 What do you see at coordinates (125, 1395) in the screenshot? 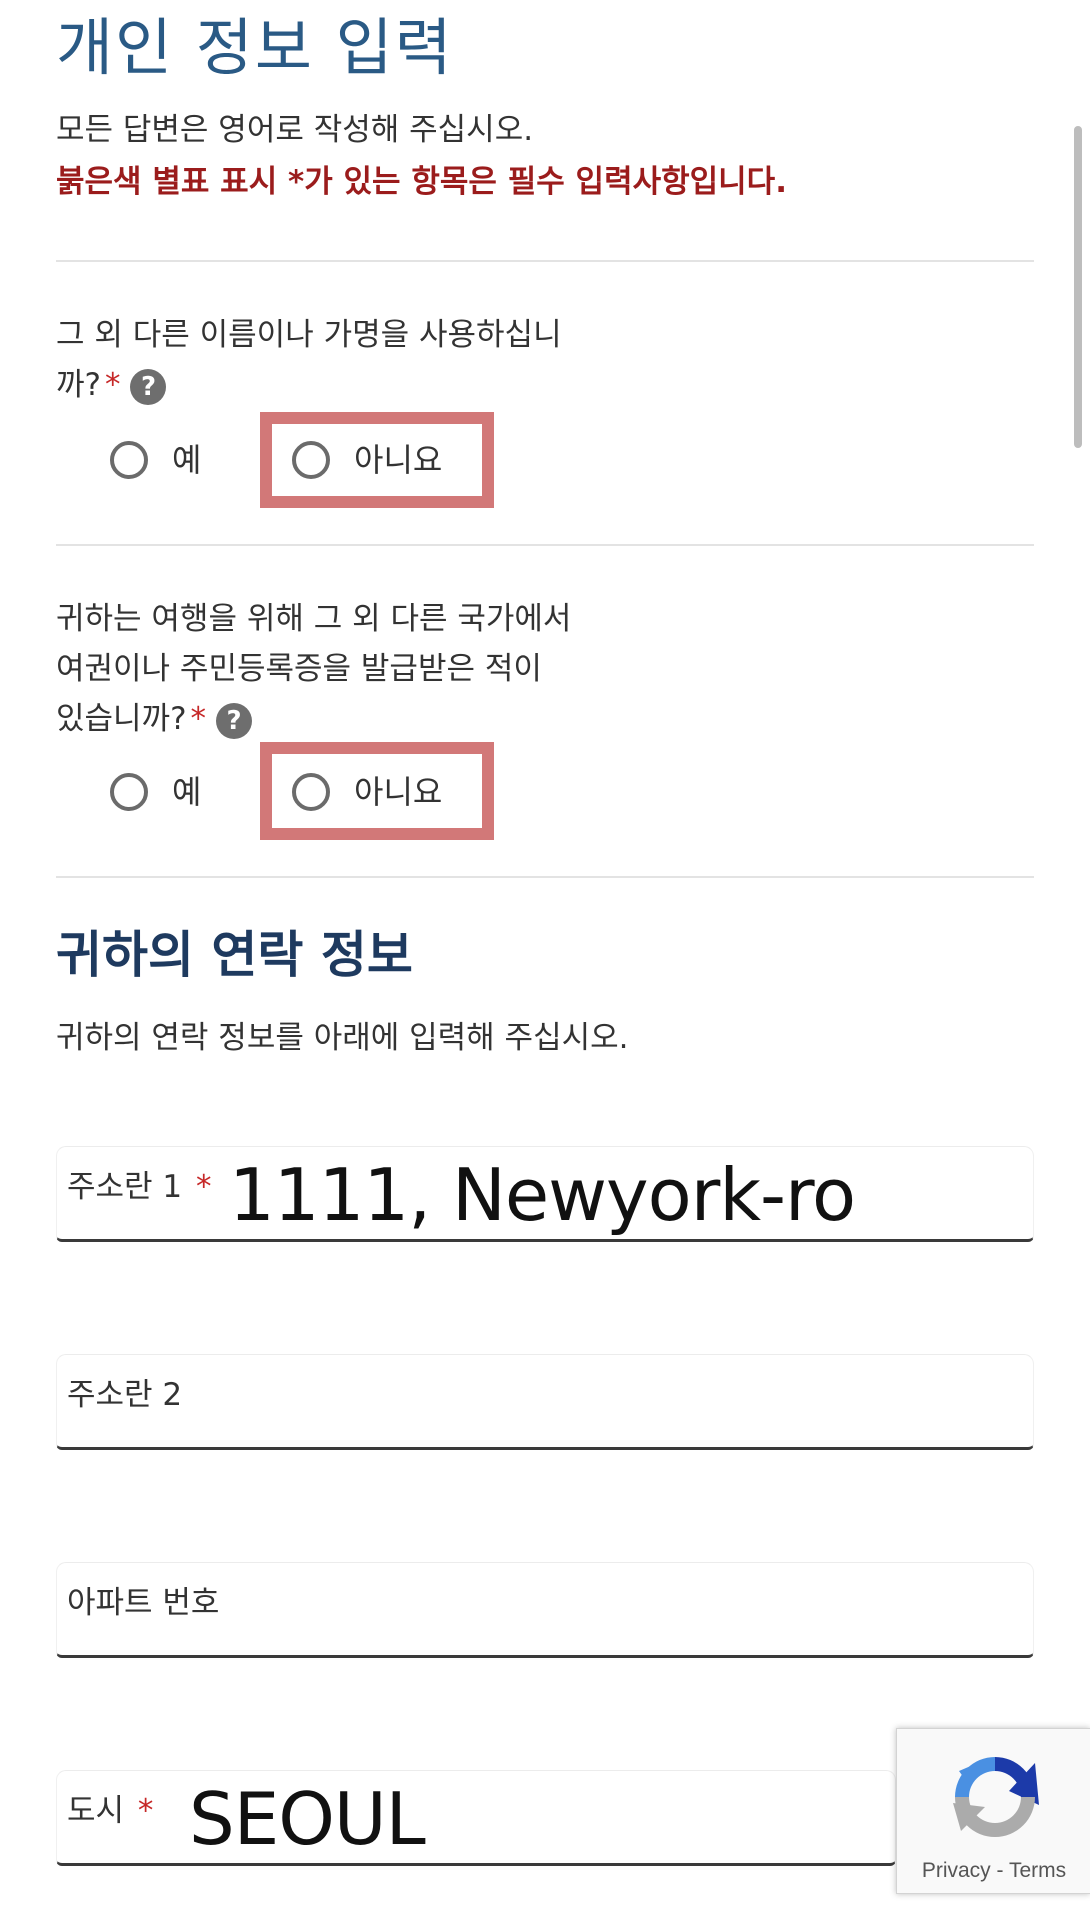
I see `field-label: 주소란 2` at bounding box center [125, 1395].